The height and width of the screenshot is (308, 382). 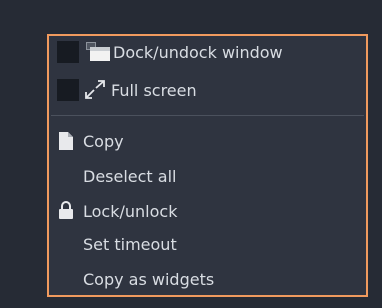 What do you see at coordinates (198, 52) in the screenshot?
I see `menu-item-label: Dock/undock window` at bounding box center [198, 52].